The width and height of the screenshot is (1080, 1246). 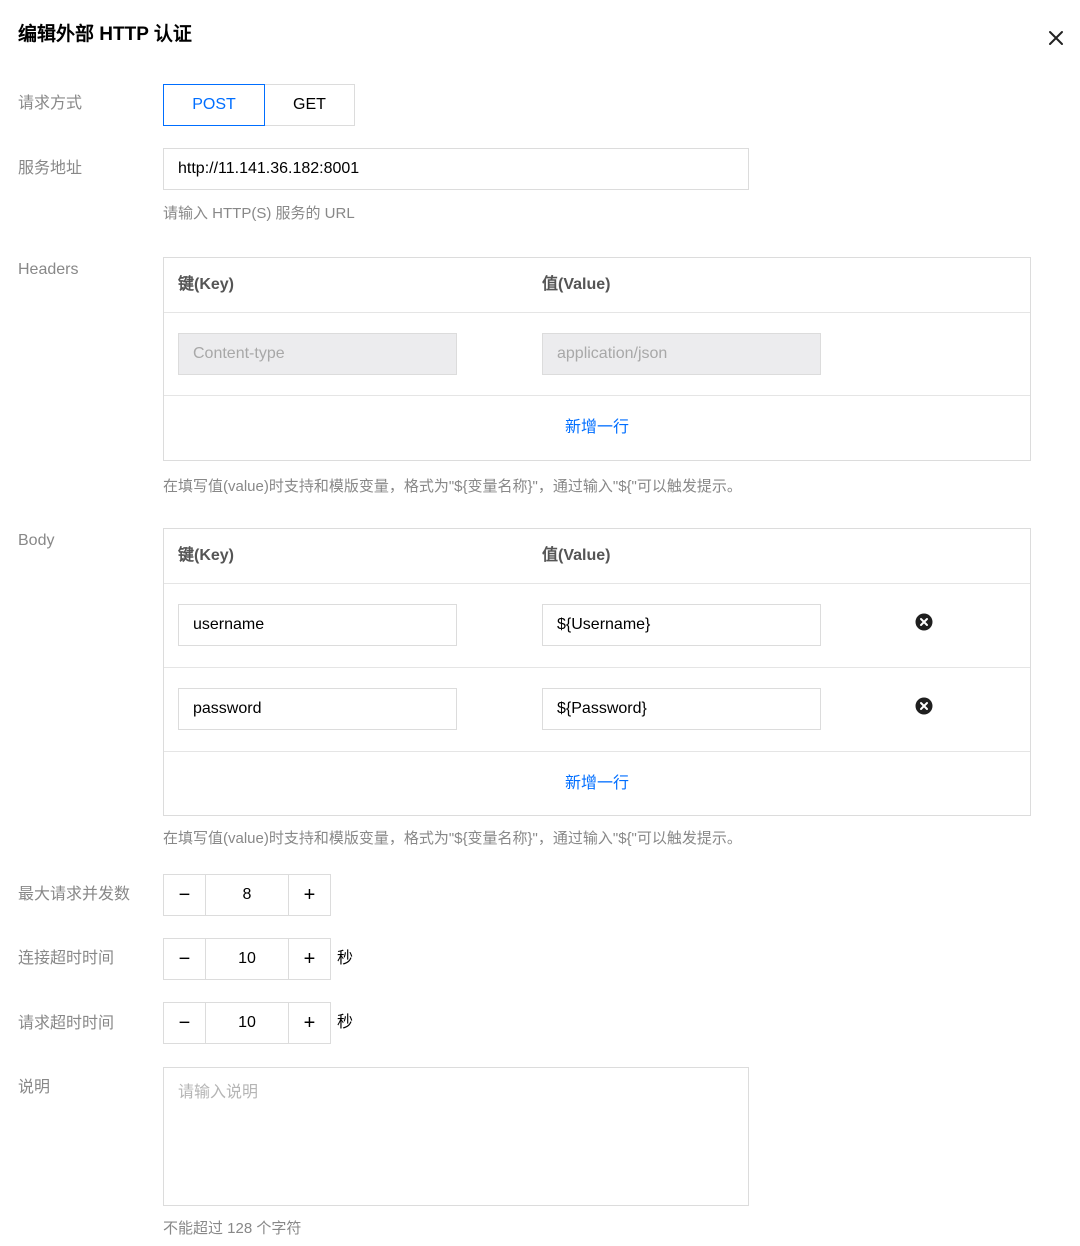 I want to click on body-value-input: ${Username}, so click(x=681, y=625).